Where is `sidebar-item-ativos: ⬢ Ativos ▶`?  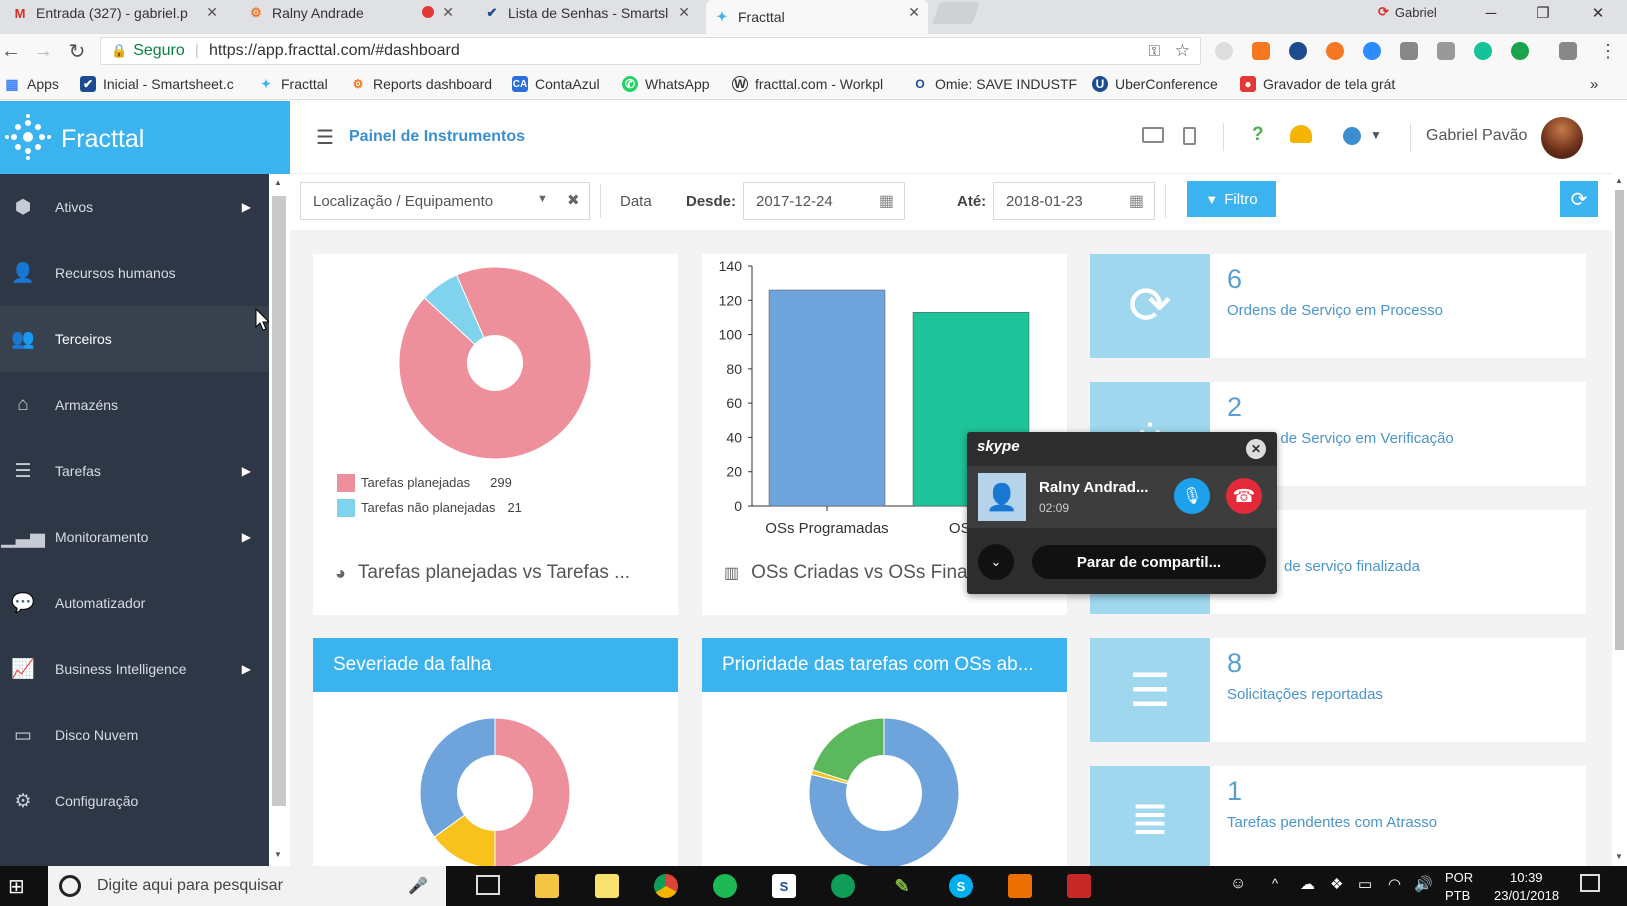
sidebar-item-ativos: ⬢ Ativos ▶ is located at coordinates (134, 207).